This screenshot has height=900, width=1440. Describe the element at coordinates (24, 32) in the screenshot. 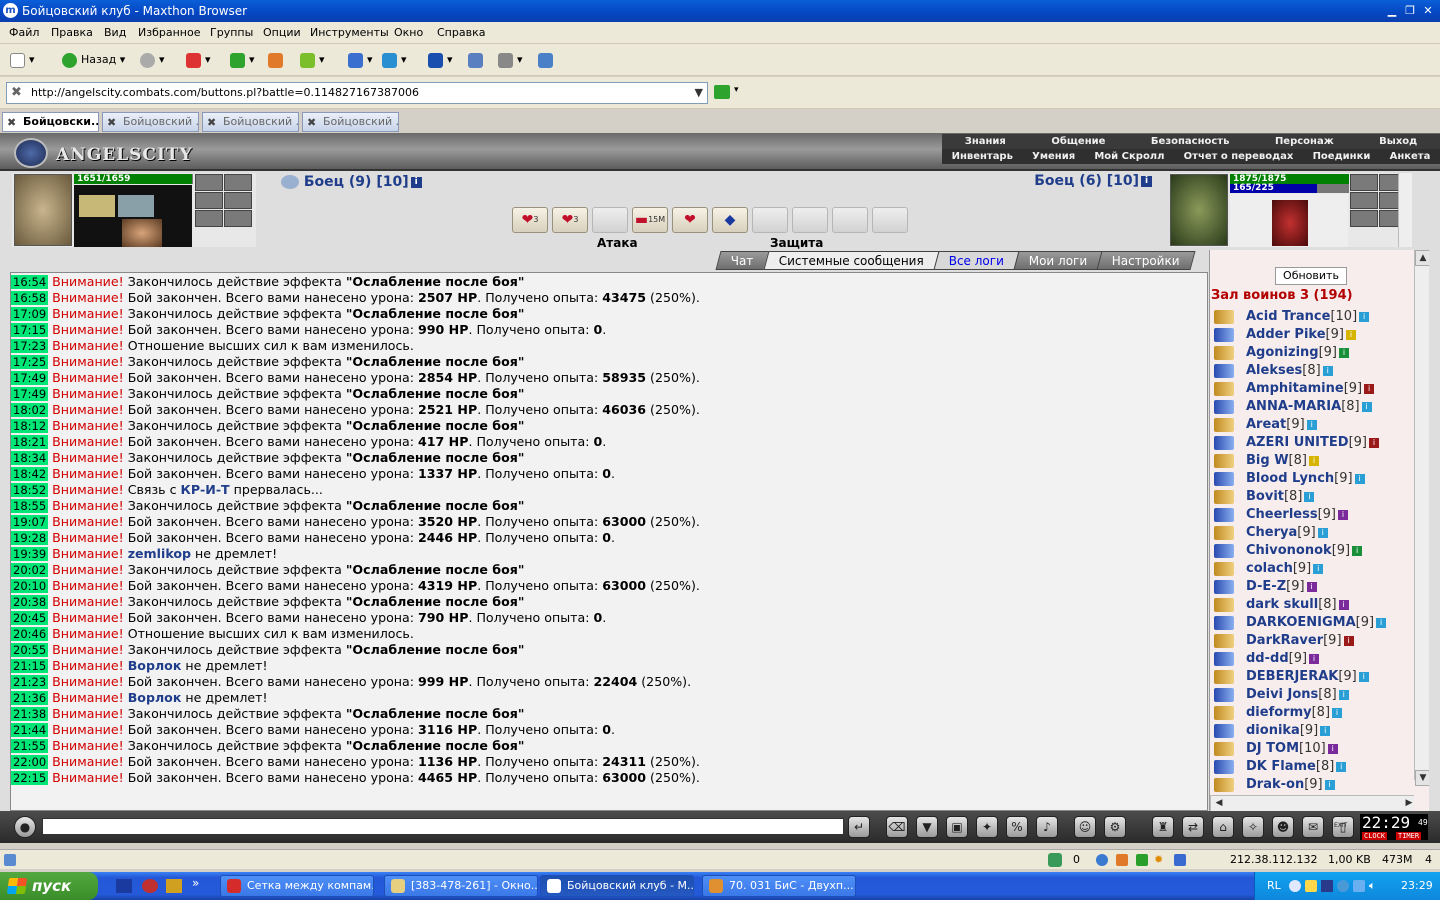

I see `menu-file: Файл` at that location.